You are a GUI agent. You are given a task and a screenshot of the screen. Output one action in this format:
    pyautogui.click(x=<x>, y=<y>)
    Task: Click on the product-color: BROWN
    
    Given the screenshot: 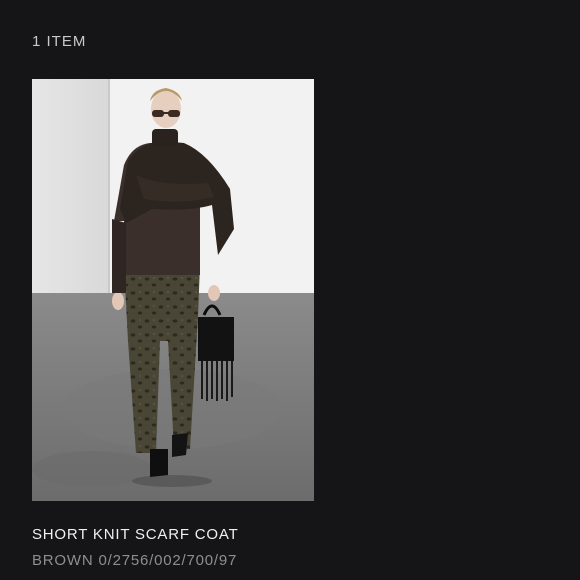 What is the action you would take?
    pyautogui.click(x=63, y=560)
    